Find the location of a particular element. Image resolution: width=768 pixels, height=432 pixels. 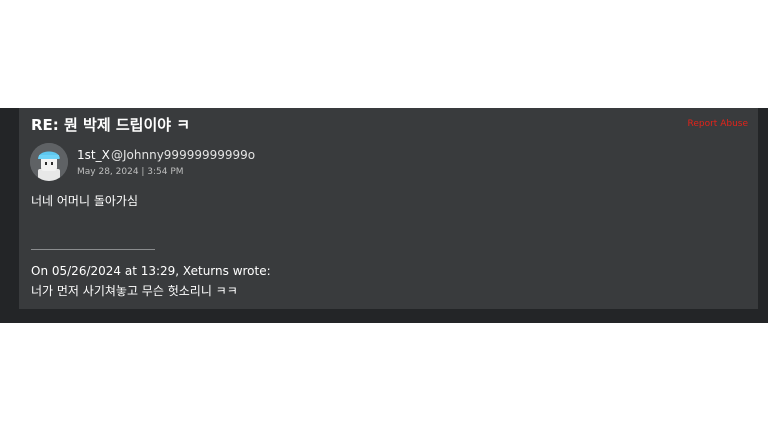

quote-text: 너가 먼저 사기쳐놓고 무슨 헛소리니 ㅋㅋ is located at coordinates (134, 291).